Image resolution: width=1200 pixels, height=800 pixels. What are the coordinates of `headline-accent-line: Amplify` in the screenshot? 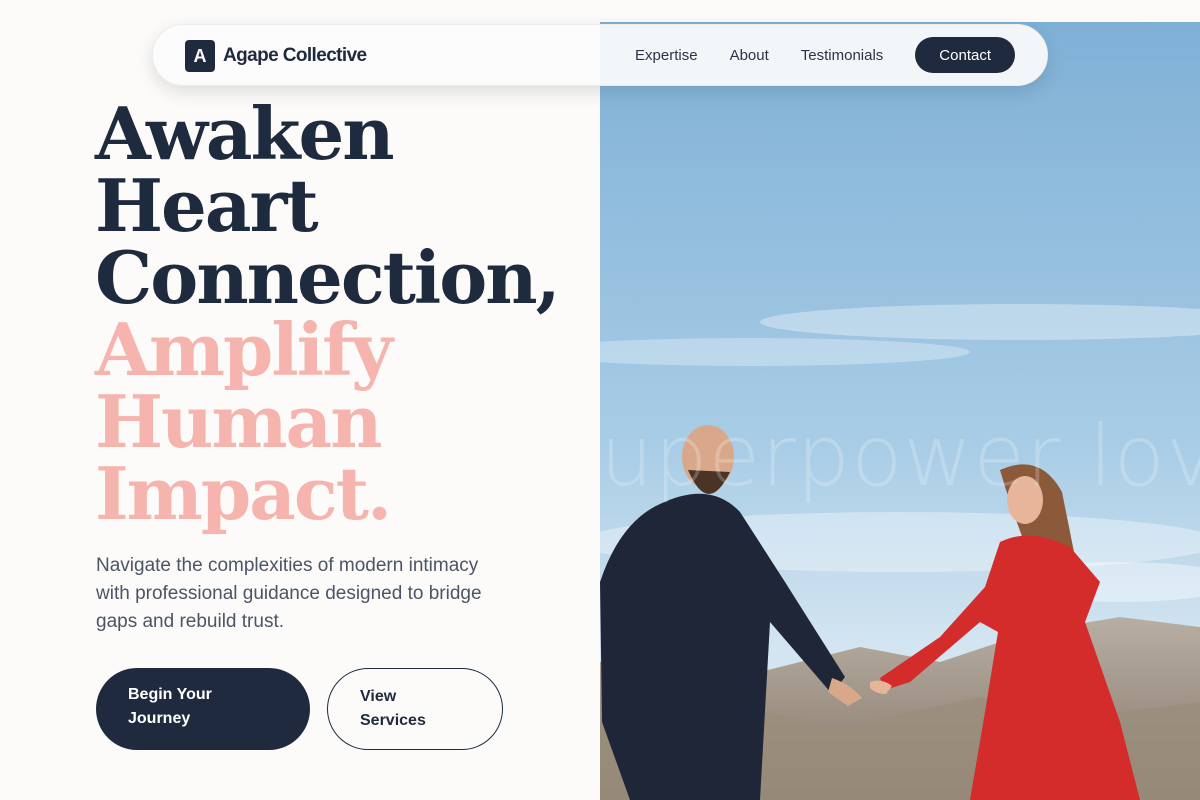 It's located at (244, 349).